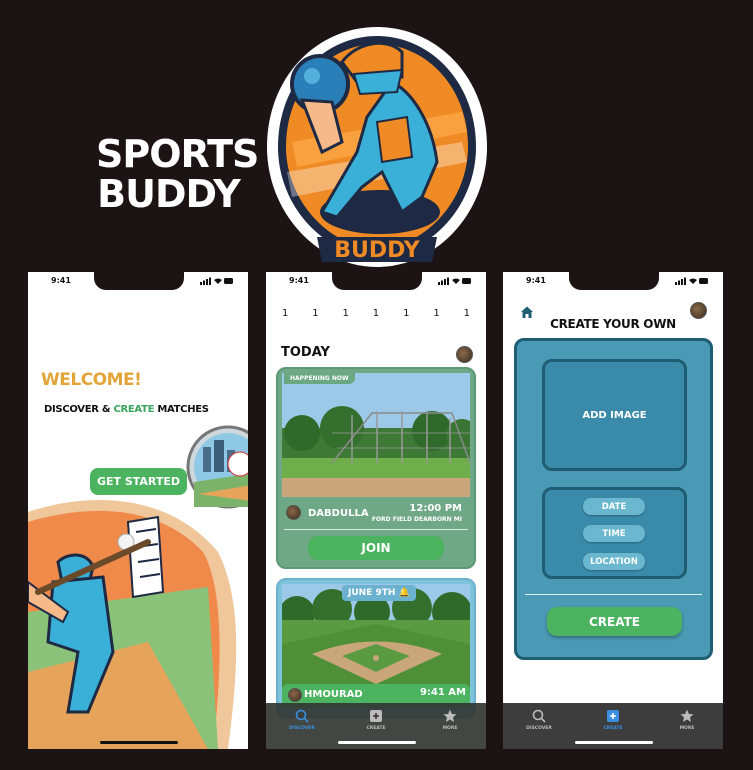  What do you see at coordinates (91, 380) in the screenshot?
I see `welcome-heading: WELCOME!` at bounding box center [91, 380].